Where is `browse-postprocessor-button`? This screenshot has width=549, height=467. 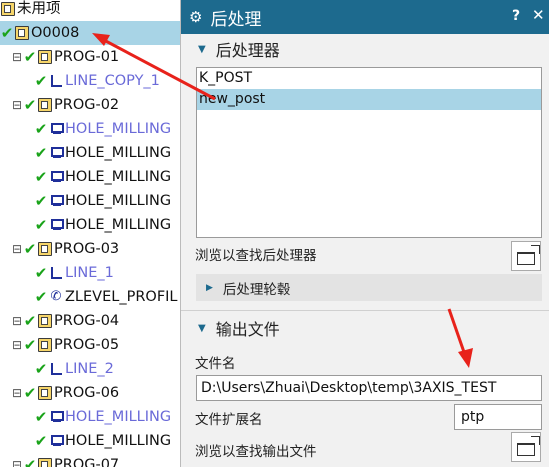
browse-postprocessor-button is located at coordinates (526, 256).